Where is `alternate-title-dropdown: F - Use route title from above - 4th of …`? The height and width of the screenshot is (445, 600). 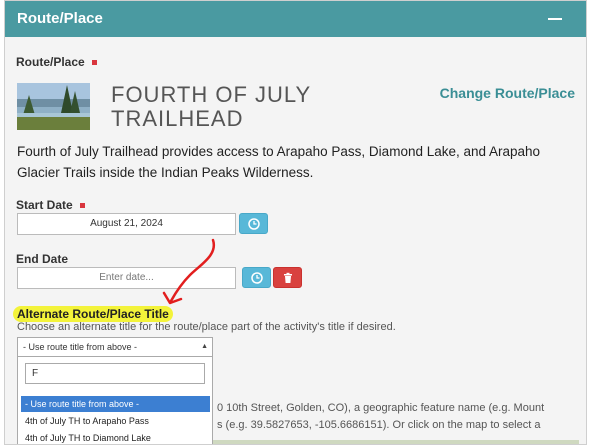 alternate-title-dropdown: F - Use route title from above - 4th of … is located at coordinates (115, 400).